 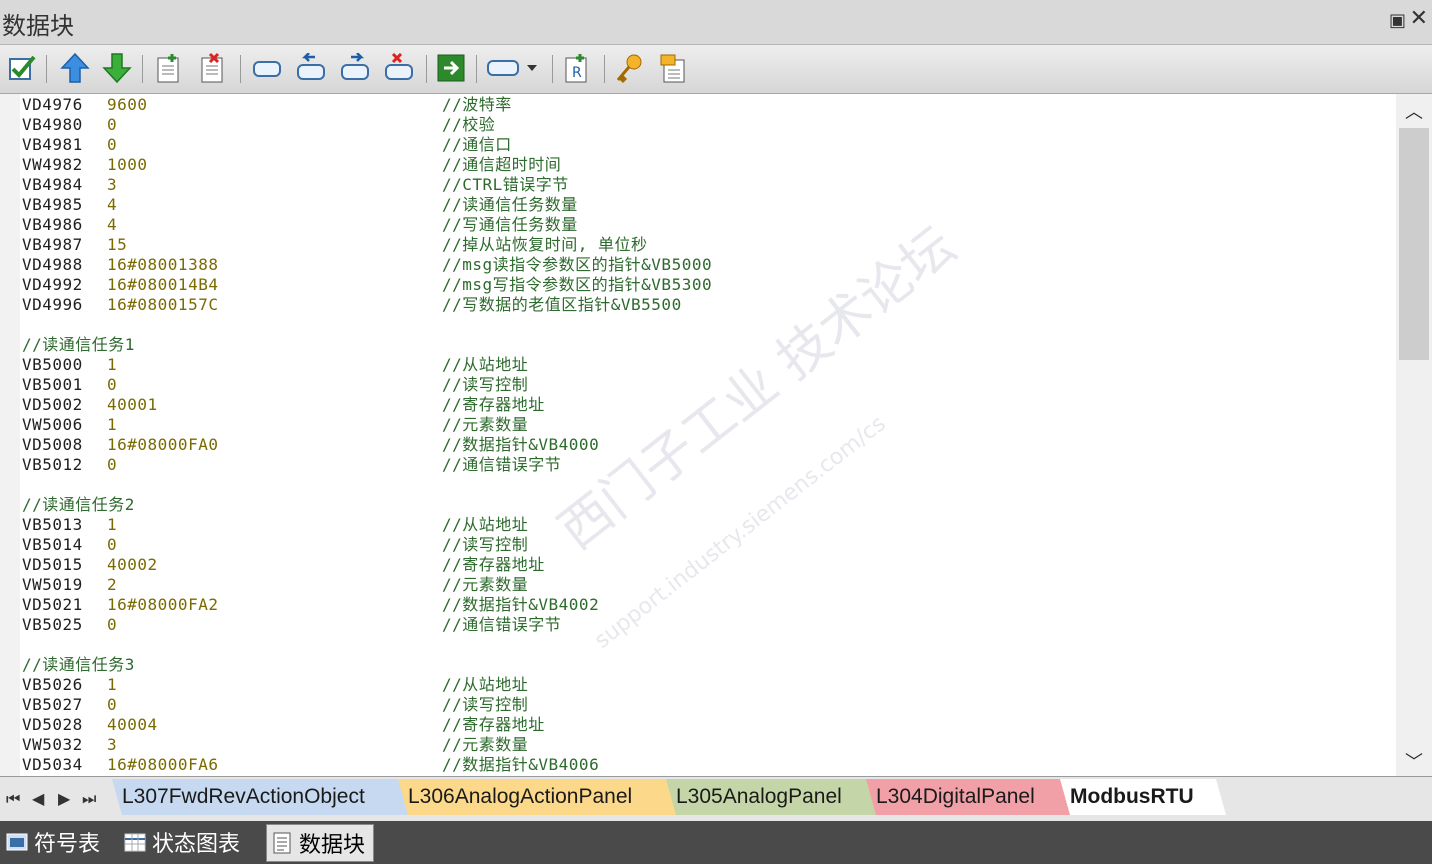 What do you see at coordinates (52, 384) in the screenshot?
I see `address: VB5001` at bounding box center [52, 384].